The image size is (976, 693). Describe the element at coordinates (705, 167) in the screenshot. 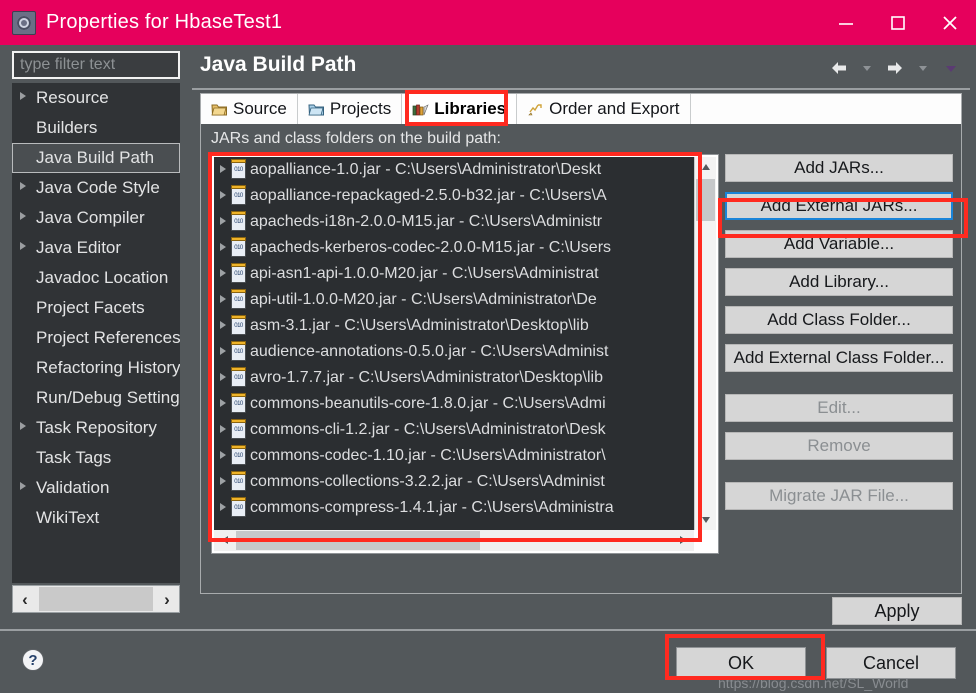

I see `scroll-up-icon` at that location.